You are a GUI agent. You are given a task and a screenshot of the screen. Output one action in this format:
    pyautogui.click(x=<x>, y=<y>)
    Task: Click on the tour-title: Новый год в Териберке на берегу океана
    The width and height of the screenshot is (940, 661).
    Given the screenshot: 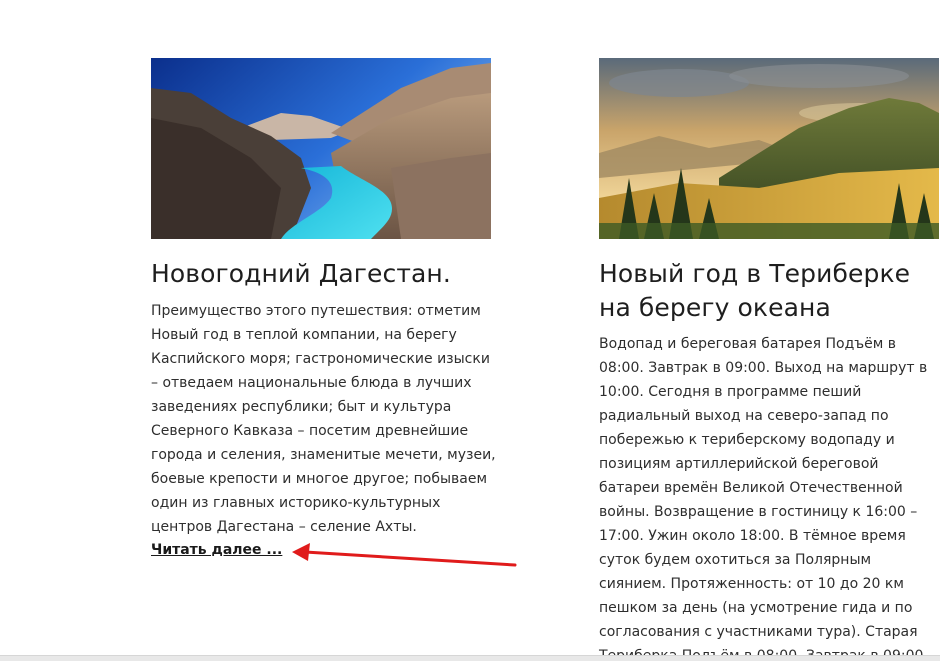 What is the action you would take?
    pyautogui.click(x=767, y=291)
    